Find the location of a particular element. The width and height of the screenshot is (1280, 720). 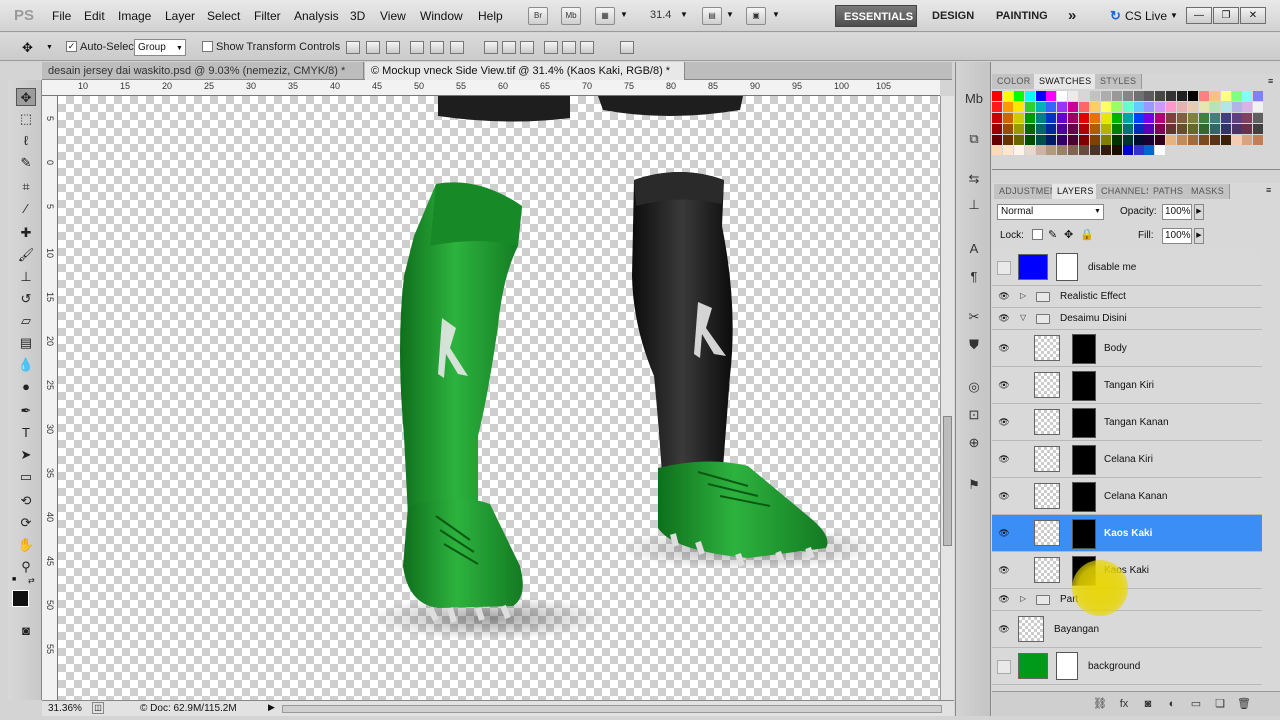

layer-row: 👁 ▷ Realistic Effect is located at coordinates (1127, 297).